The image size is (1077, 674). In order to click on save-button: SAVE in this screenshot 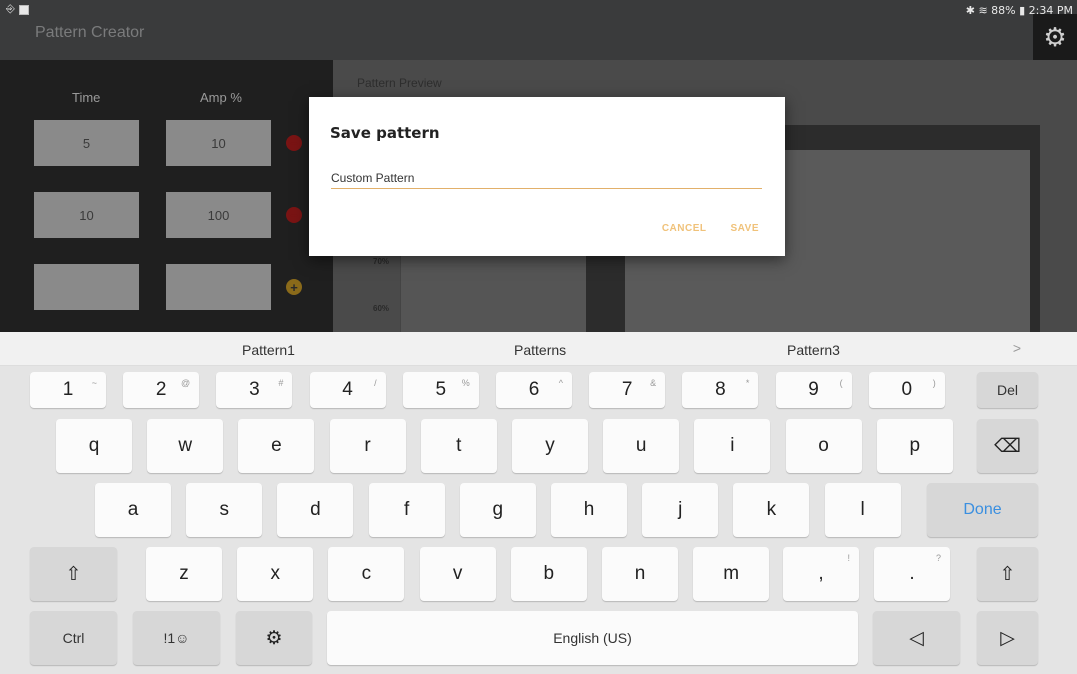, I will do `click(745, 228)`.